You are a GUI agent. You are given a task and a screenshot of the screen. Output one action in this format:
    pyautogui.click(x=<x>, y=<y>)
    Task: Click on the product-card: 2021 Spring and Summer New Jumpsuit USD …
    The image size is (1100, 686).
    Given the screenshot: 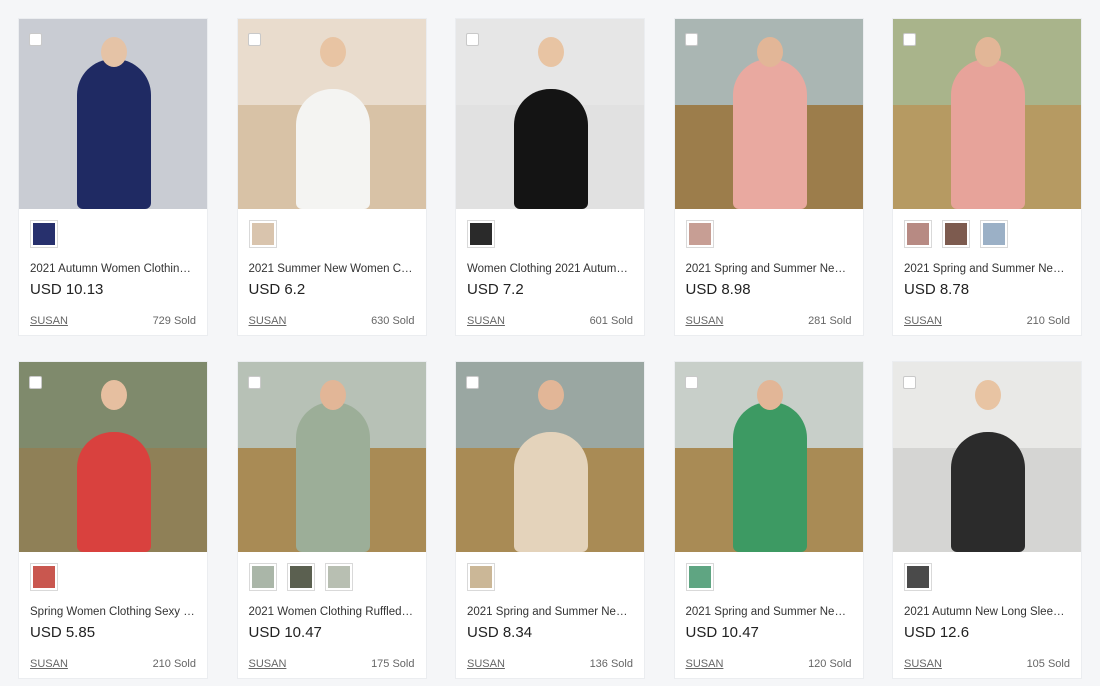 What is the action you would take?
    pyautogui.click(x=550, y=520)
    